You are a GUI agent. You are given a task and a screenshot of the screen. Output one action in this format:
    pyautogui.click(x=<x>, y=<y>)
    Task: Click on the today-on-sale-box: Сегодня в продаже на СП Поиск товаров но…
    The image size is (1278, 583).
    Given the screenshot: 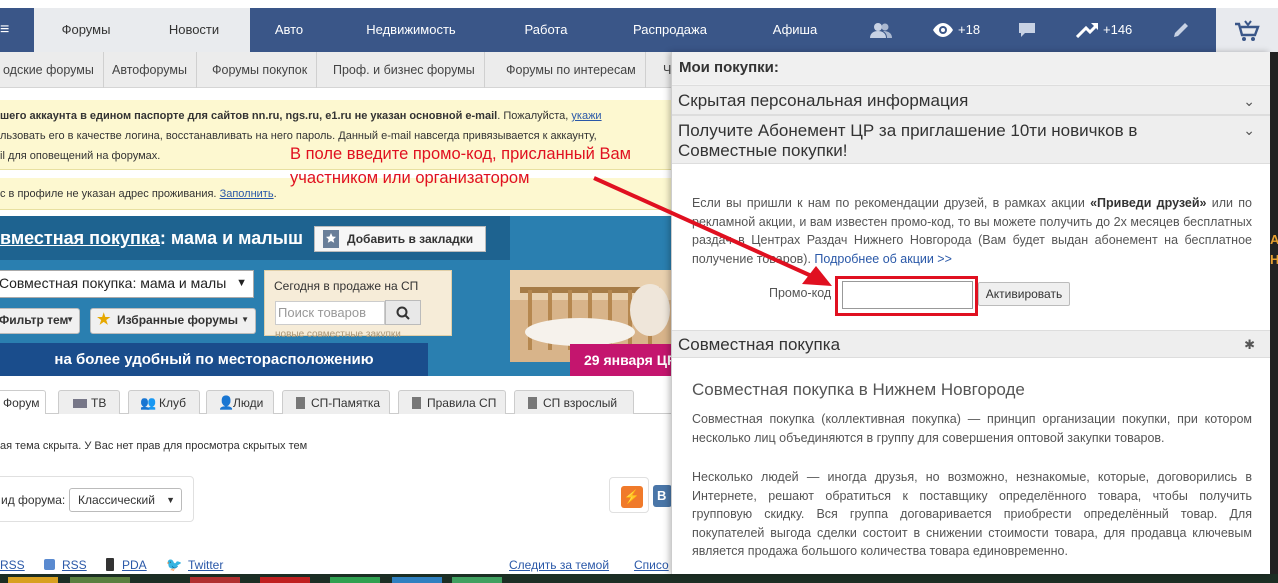 What is the action you would take?
    pyautogui.click(x=358, y=303)
    